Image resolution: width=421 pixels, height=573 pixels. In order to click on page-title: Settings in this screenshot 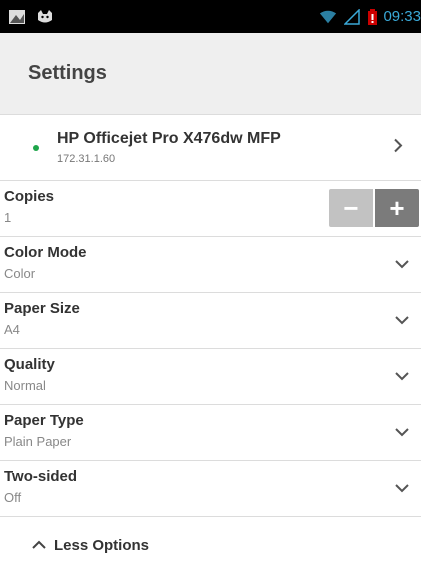, I will do `click(67, 73)`.